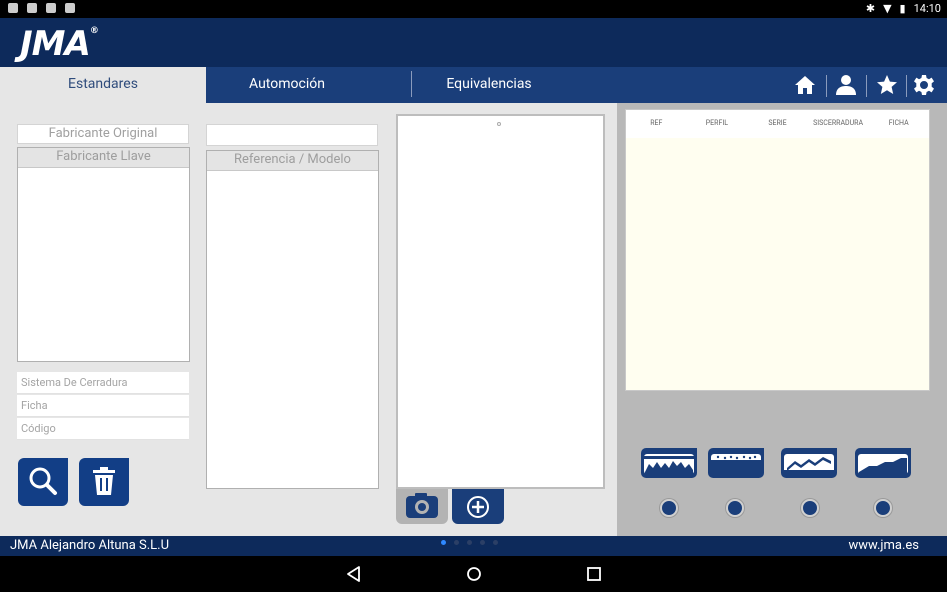  What do you see at coordinates (473, 9) in the screenshot?
I see `status-bar: ✱ ▼ ▮ 14:10` at bounding box center [473, 9].